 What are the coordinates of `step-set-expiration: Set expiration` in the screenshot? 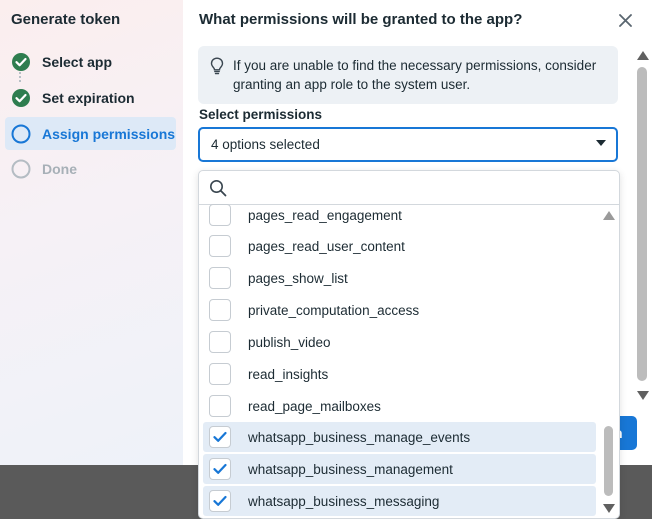 It's located at (90, 97).